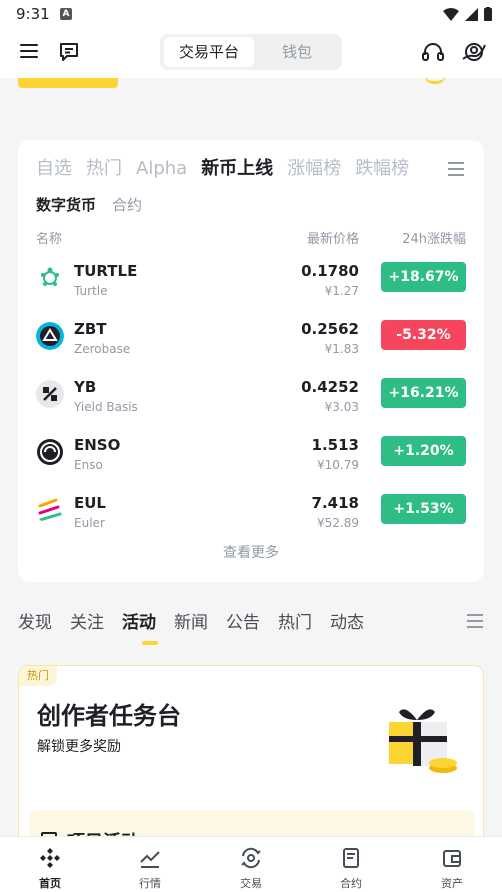  Describe the element at coordinates (351, 858) in the screenshot. I see `futures-icon` at that location.